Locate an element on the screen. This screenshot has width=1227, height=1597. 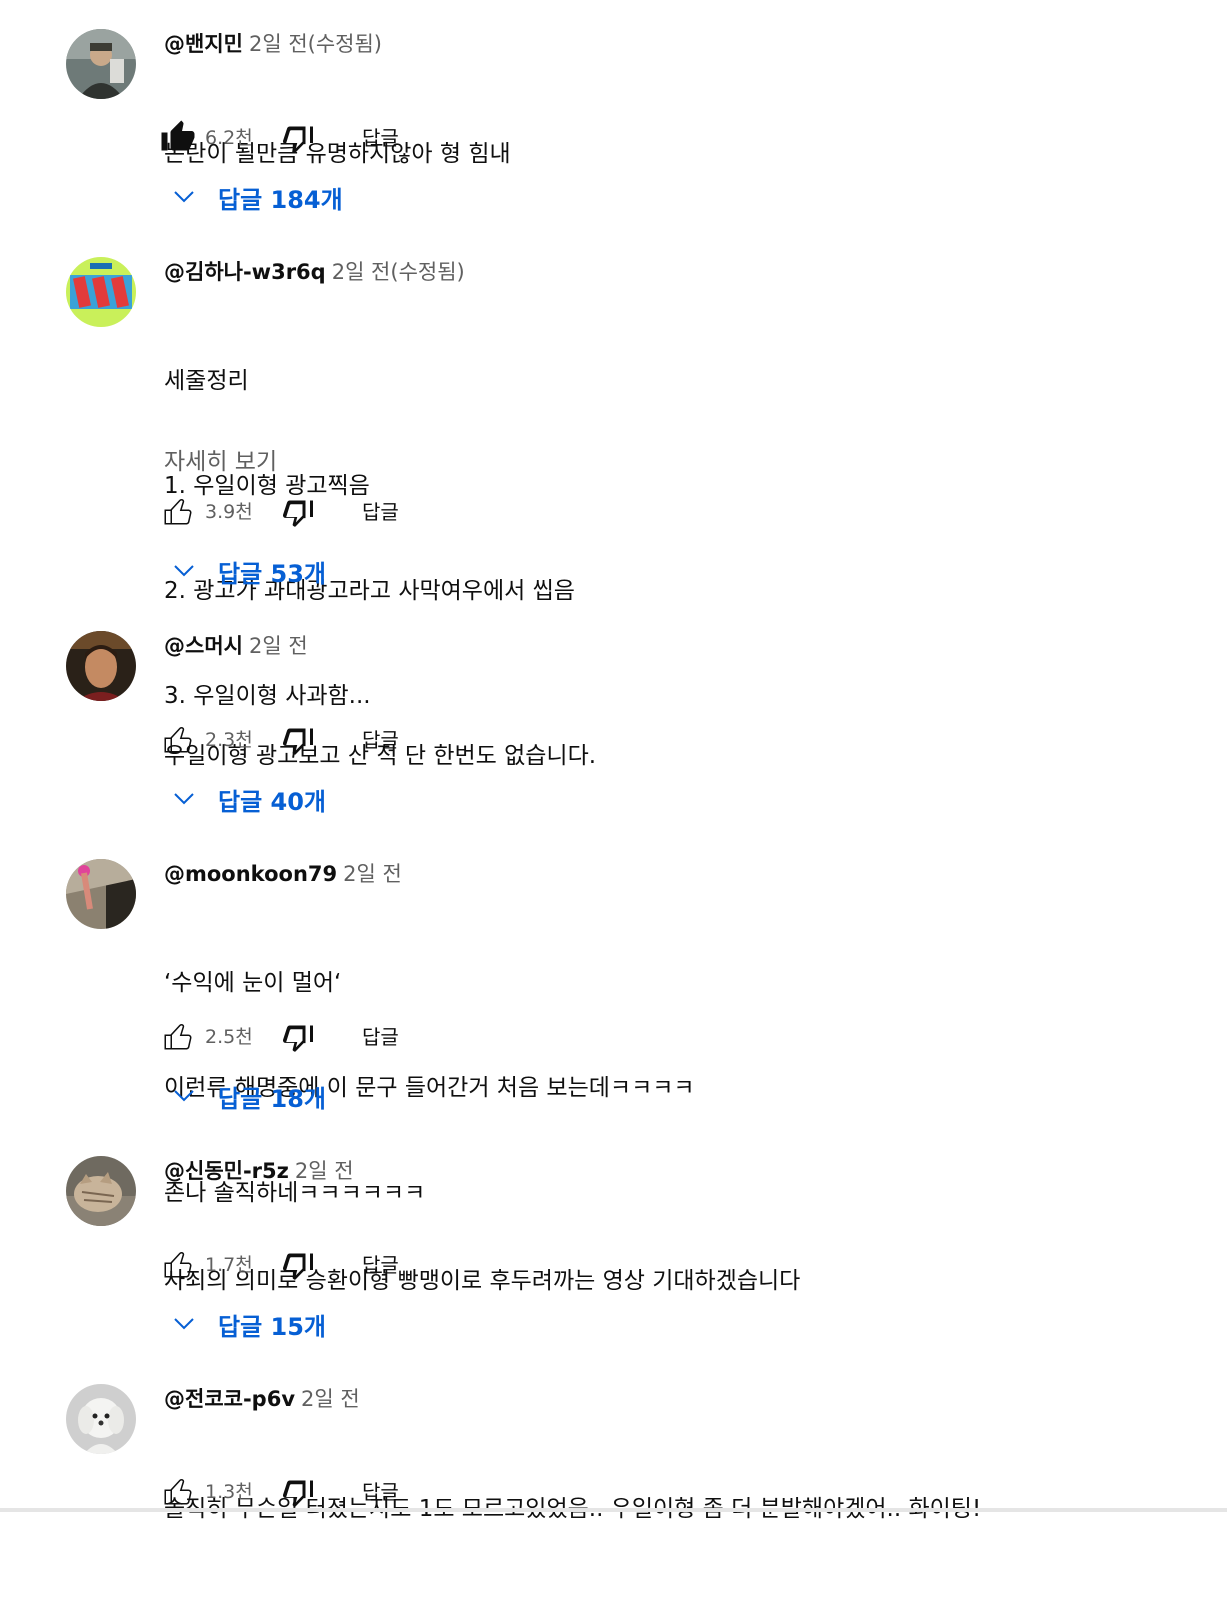
comment-line: 세줄정리 is located at coordinates (206, 381).